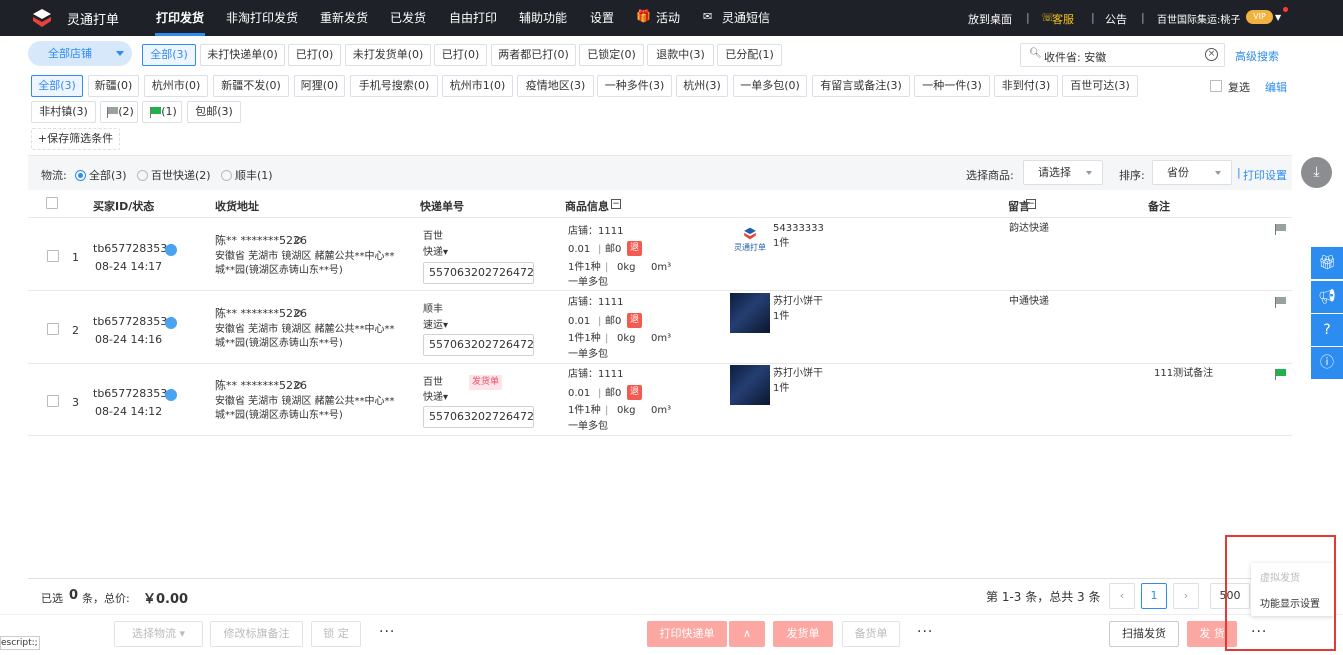  I want to click on collapse-goods-icon: −, so click(616, 204).